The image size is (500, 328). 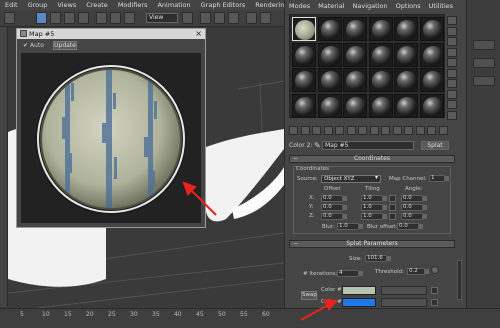 I want to click on offset-z-spinner: 0.0, so click(x=334, y=216).